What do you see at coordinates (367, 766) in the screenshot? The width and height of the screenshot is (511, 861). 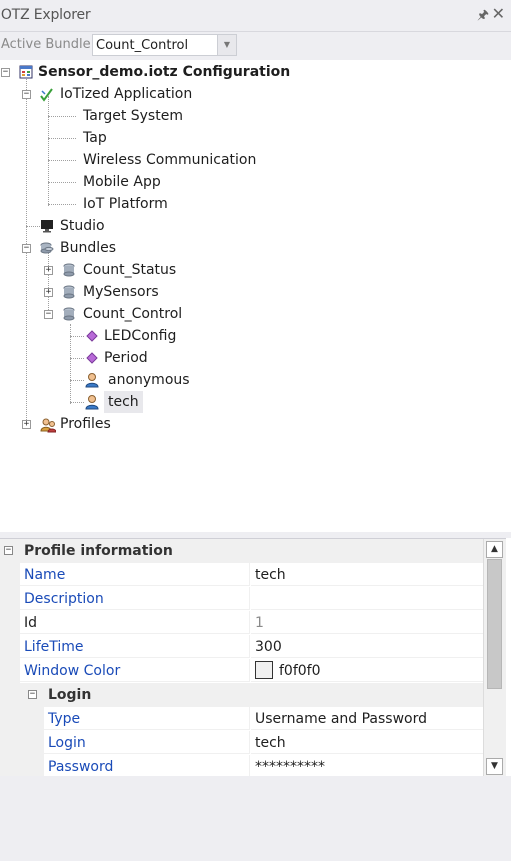 I see `property-value: **********` at bounding box center [367, 766].